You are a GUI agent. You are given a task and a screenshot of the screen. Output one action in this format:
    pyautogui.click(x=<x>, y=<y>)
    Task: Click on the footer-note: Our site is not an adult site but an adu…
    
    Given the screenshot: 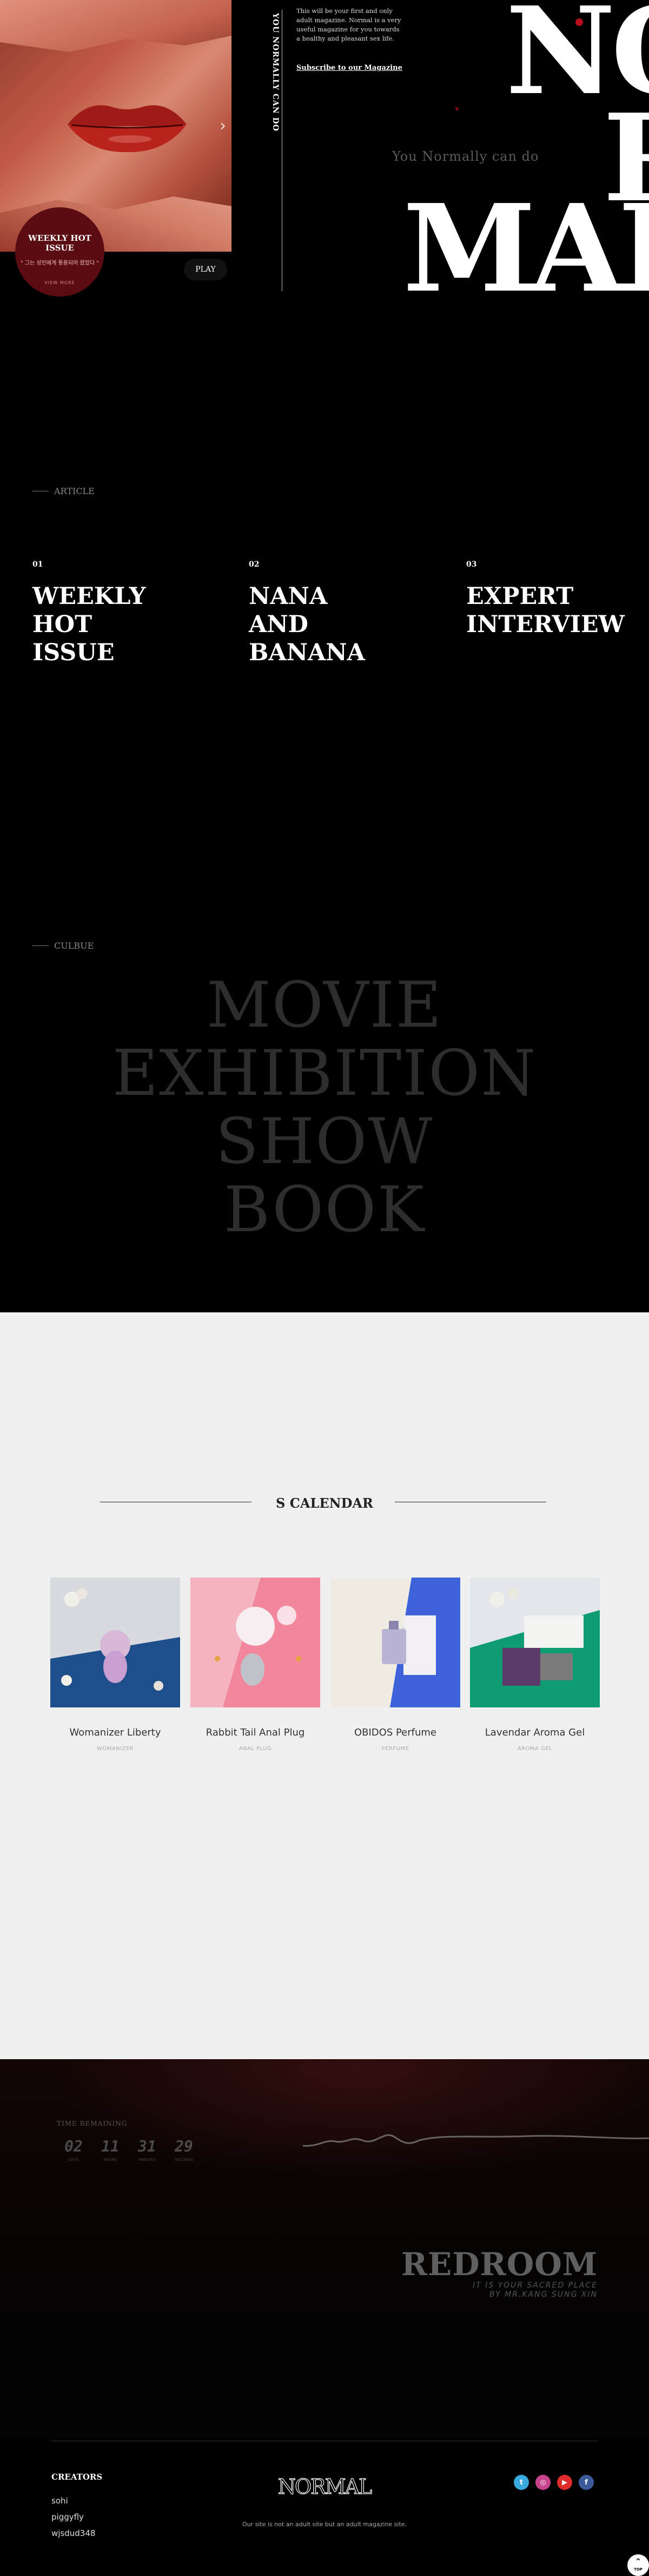 What is the action you would take?
    pyautogui.click(x=325, y=2524)
    